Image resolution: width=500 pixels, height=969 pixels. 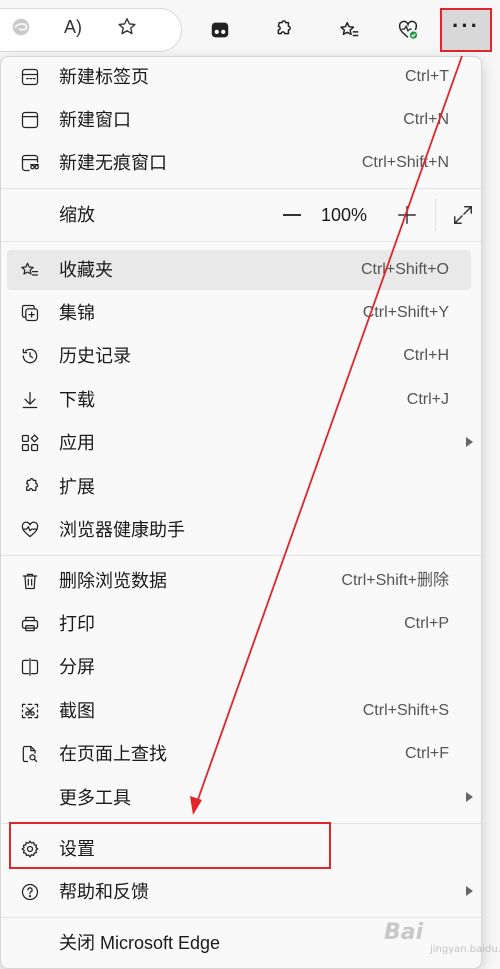 I want to click on full-screen-button, so click(x=463, y=215).